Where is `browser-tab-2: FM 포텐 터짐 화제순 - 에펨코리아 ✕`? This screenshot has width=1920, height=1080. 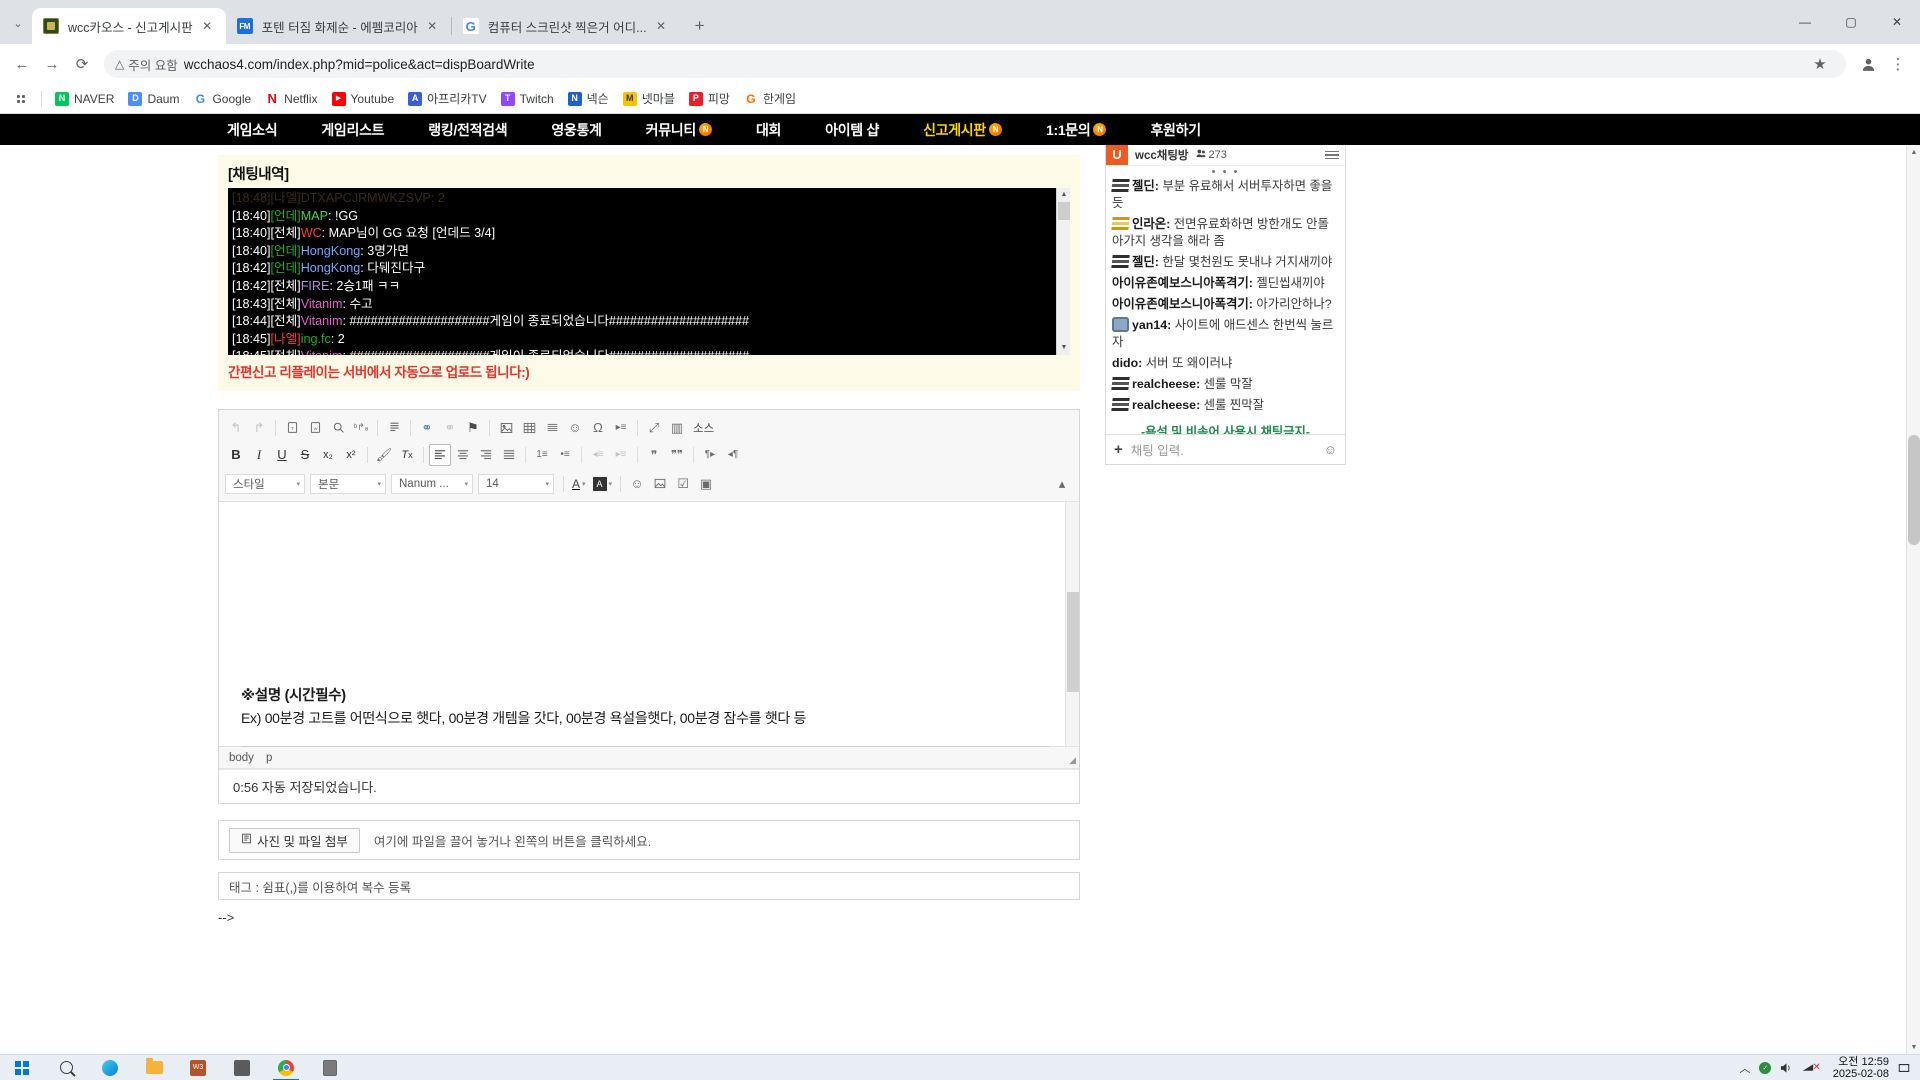
browser-tab-2: FM 포텐 터짐 화제순 - 에펨코리아 ✕ is located at coordinates (338, 26).